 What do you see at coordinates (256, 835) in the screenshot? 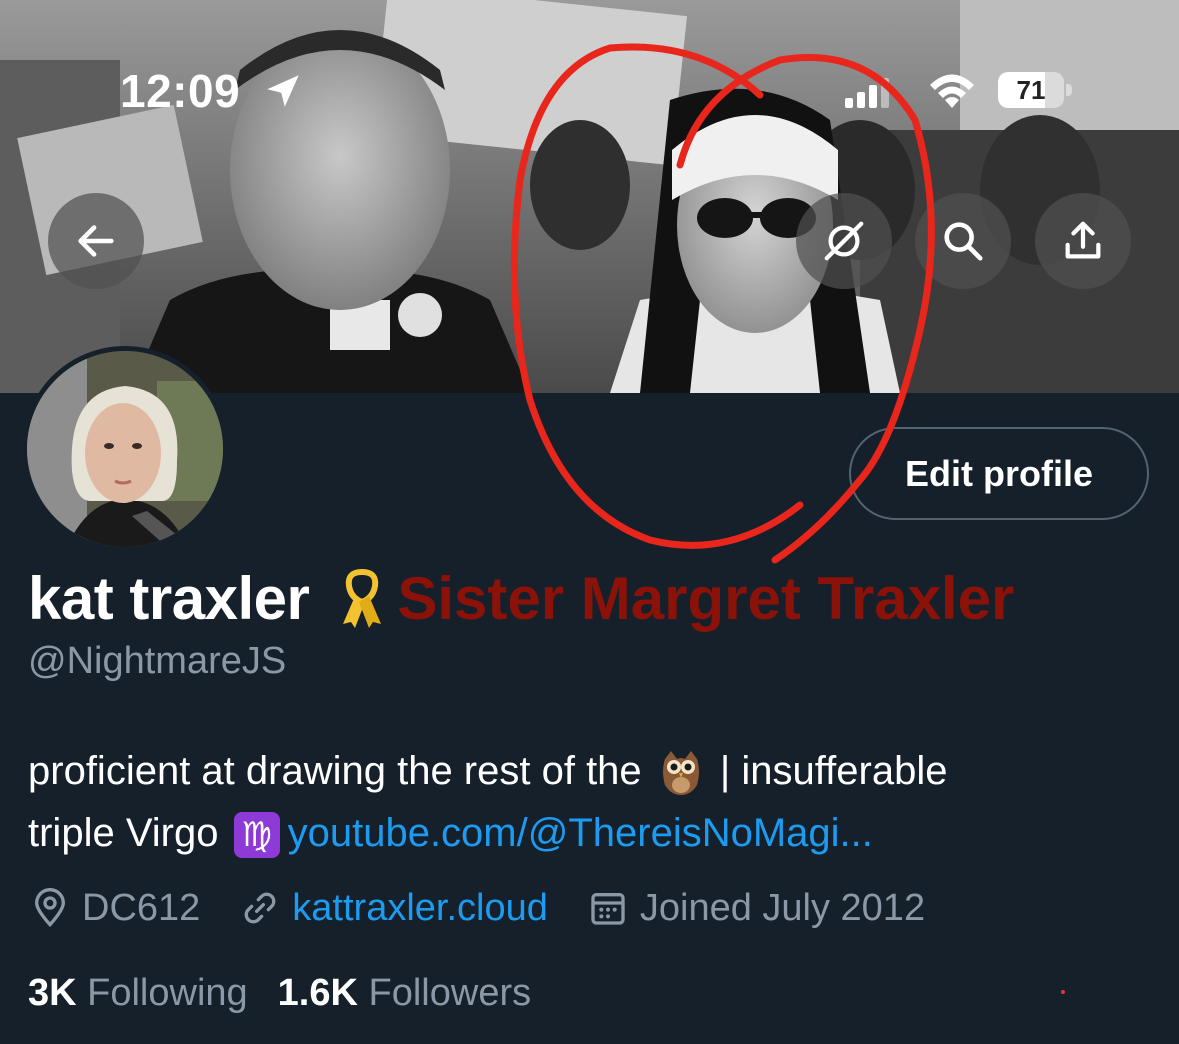
I see `virgo-emoji-icon: ♍` at bounding box center [256, 835].